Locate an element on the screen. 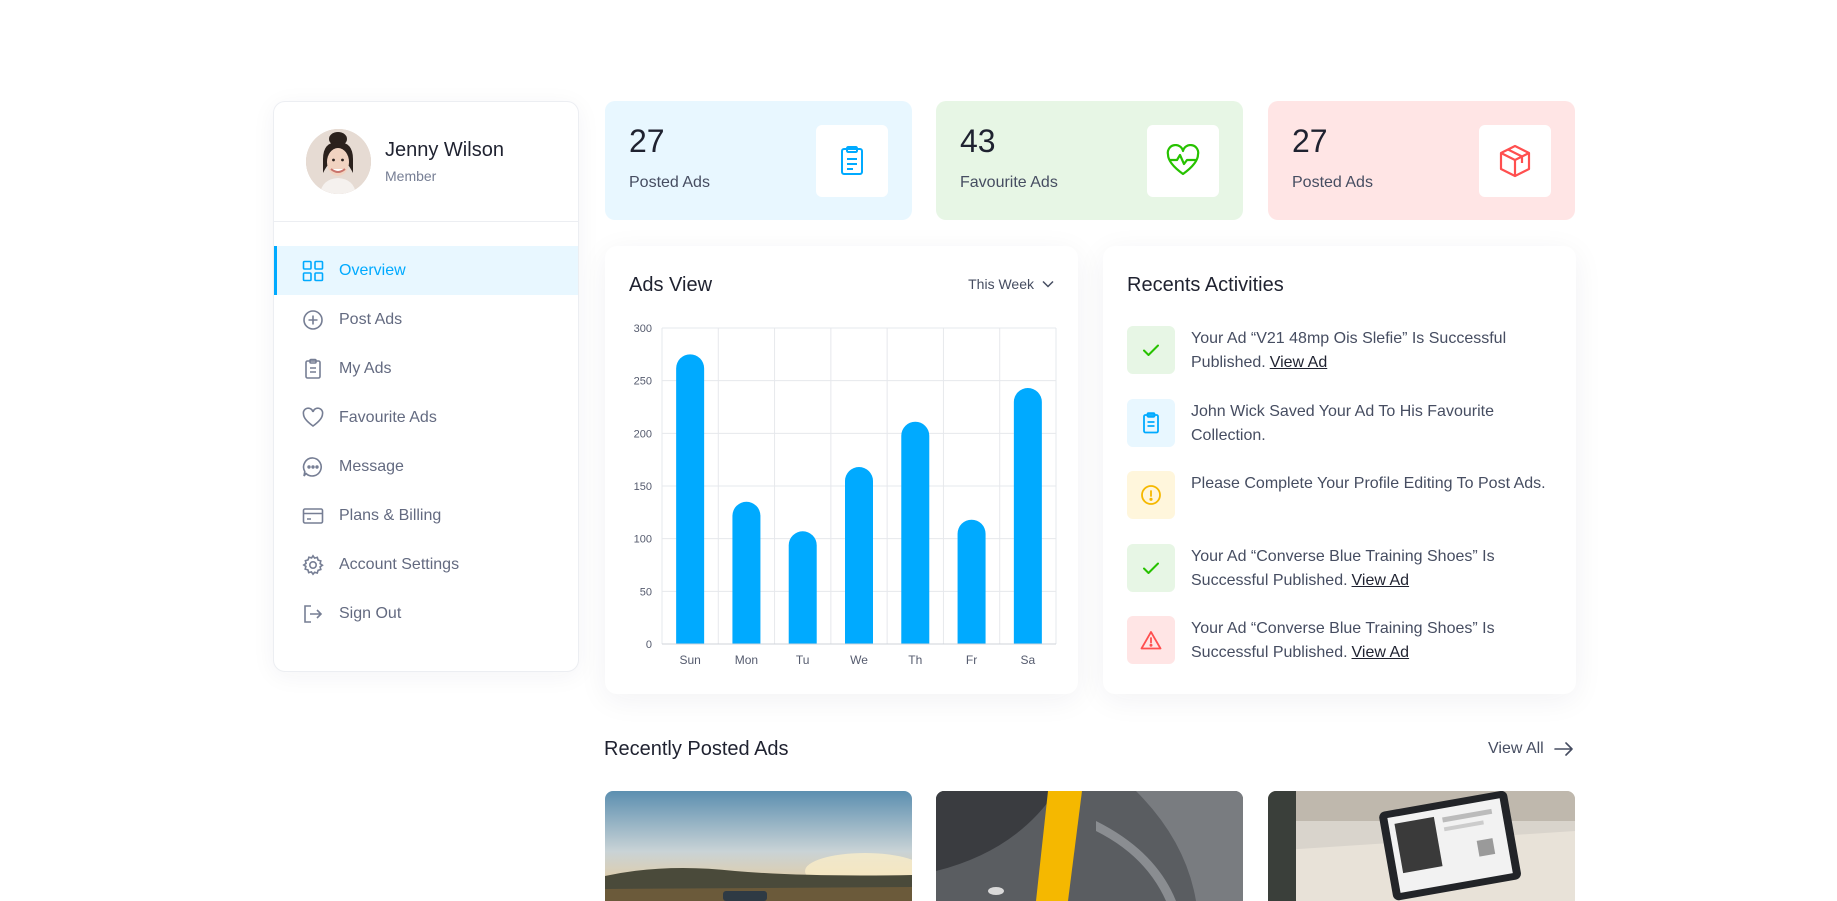  sidebar-item-label: Favourite Ads is located at coordinates (388, 417).